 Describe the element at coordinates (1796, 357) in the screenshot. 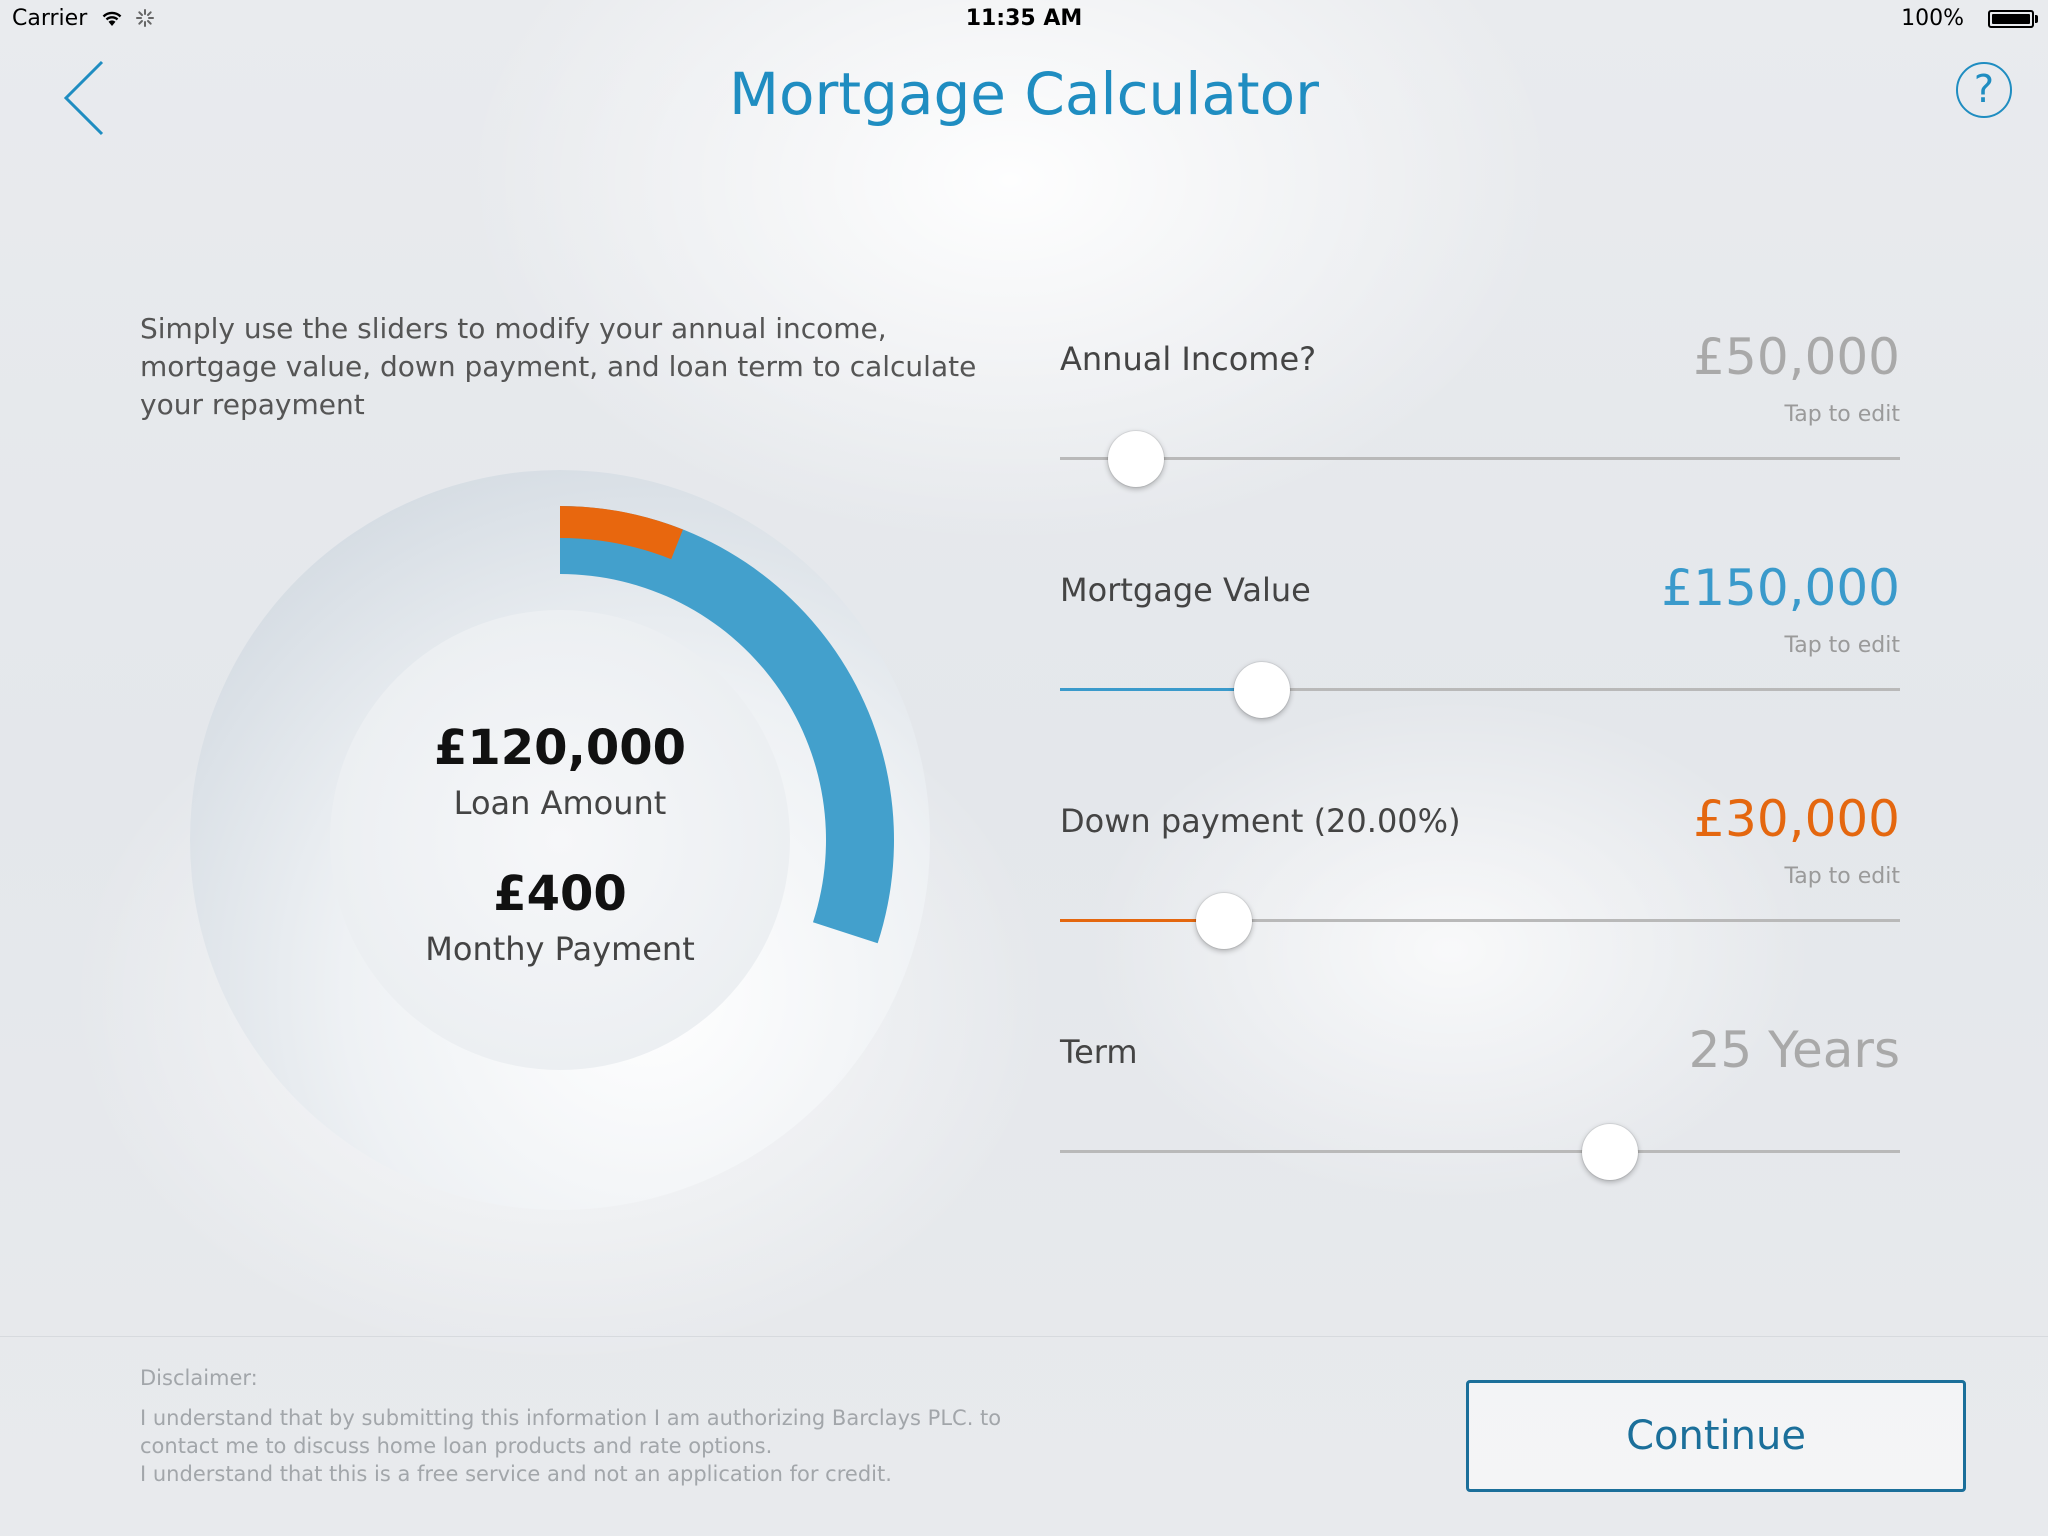

I see `annual-income-value: £50,000` at that location.